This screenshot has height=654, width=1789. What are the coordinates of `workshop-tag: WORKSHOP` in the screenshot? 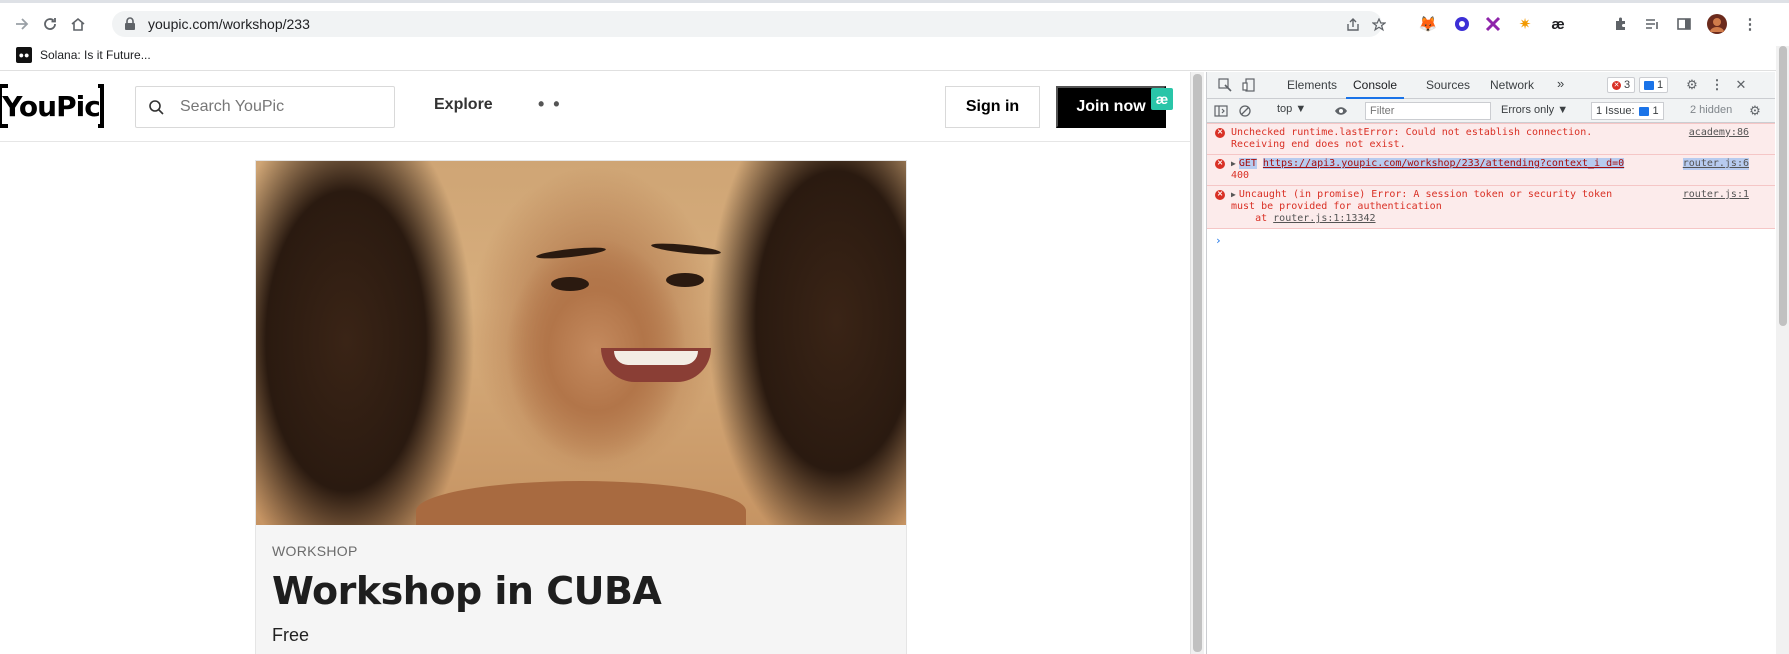 It's located at (315, 551).